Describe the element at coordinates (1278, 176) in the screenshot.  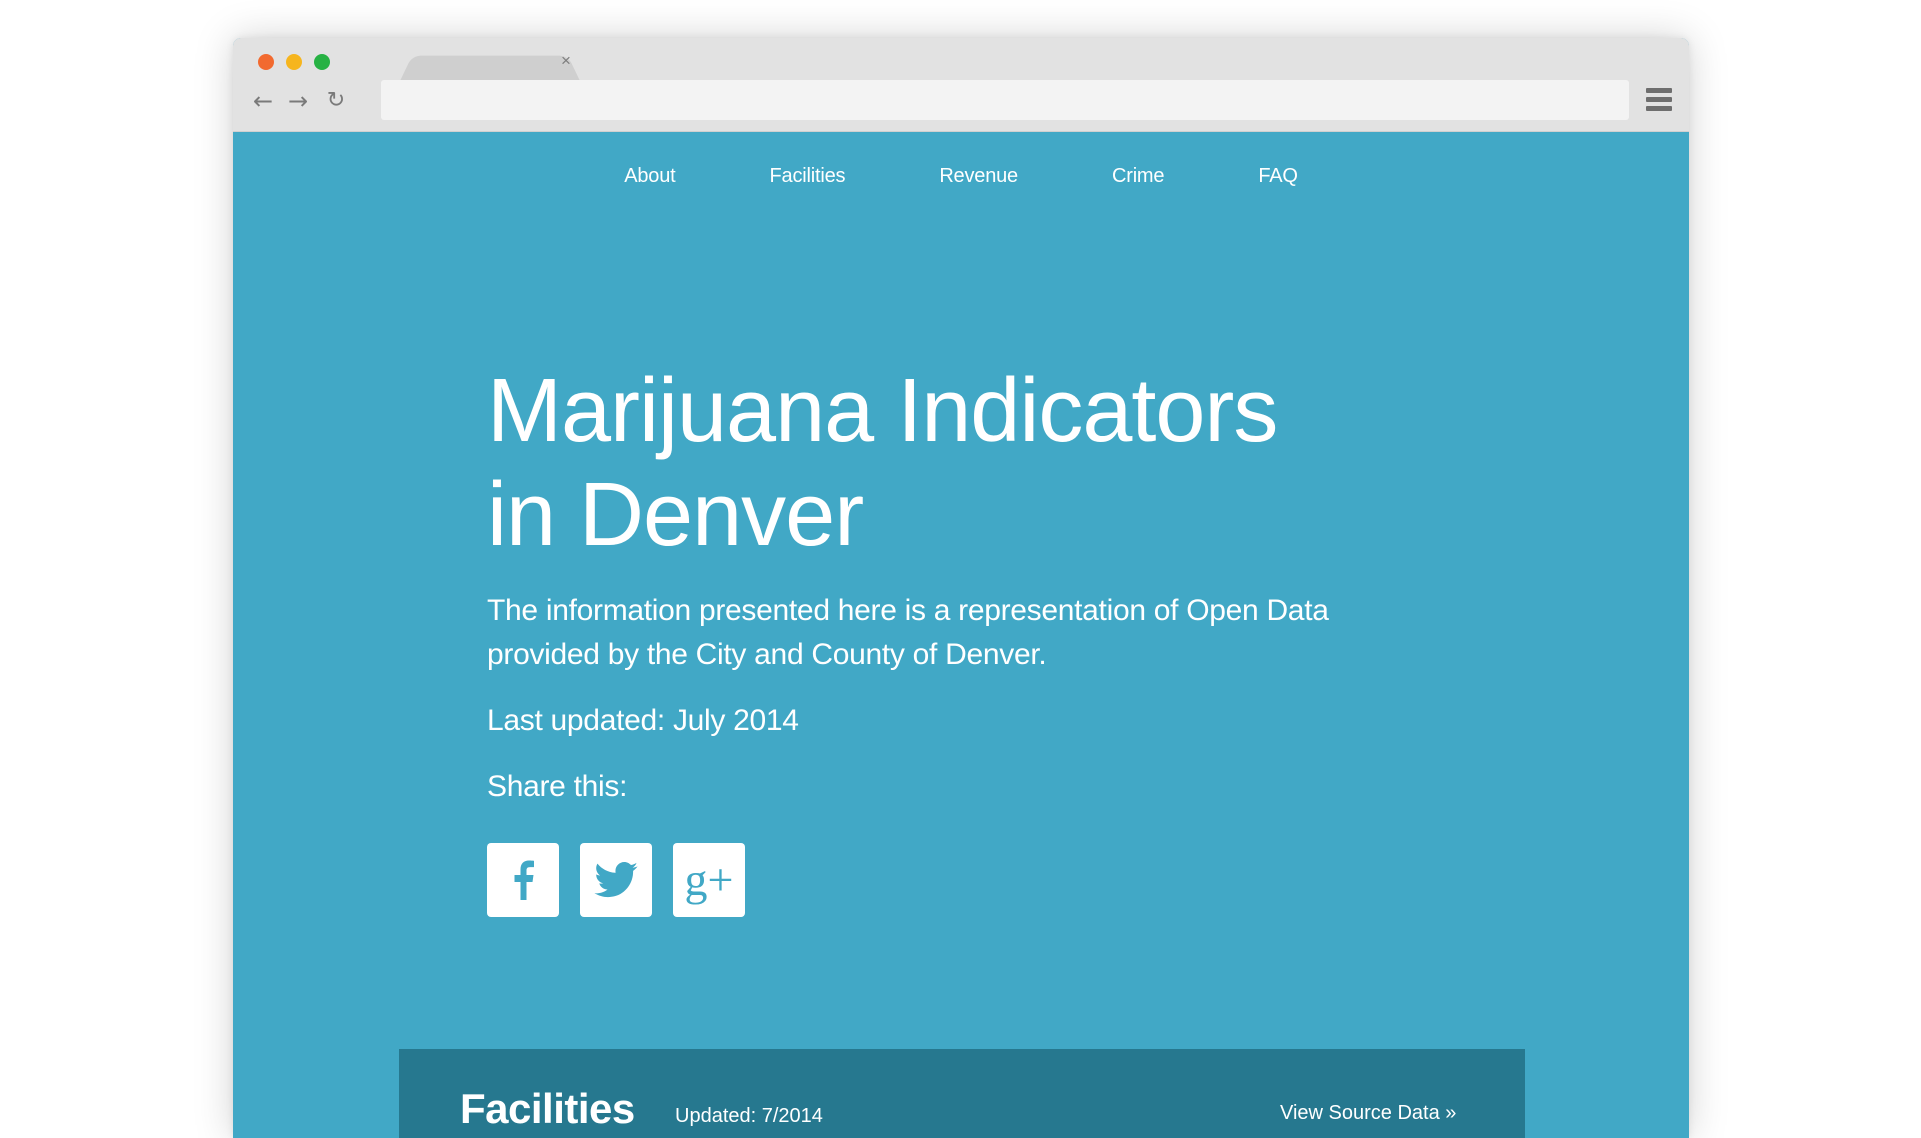
I see `nav-link-faq: FAQ` at that location.